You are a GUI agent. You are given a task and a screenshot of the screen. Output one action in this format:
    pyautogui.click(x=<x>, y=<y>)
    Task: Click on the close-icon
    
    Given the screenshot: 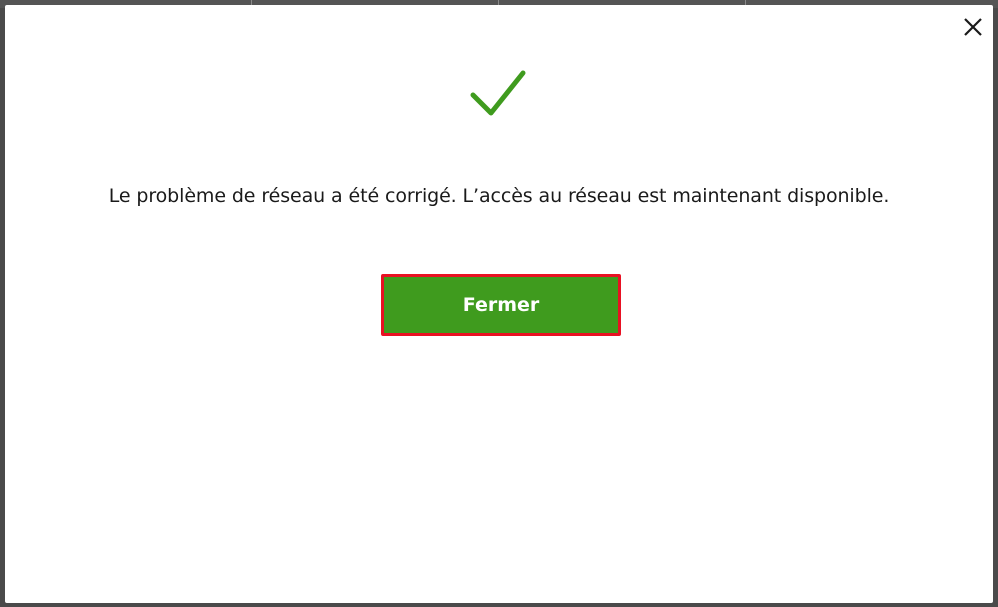 What is the action you would take?
    pyautogui.click(x=973, y=27)
    